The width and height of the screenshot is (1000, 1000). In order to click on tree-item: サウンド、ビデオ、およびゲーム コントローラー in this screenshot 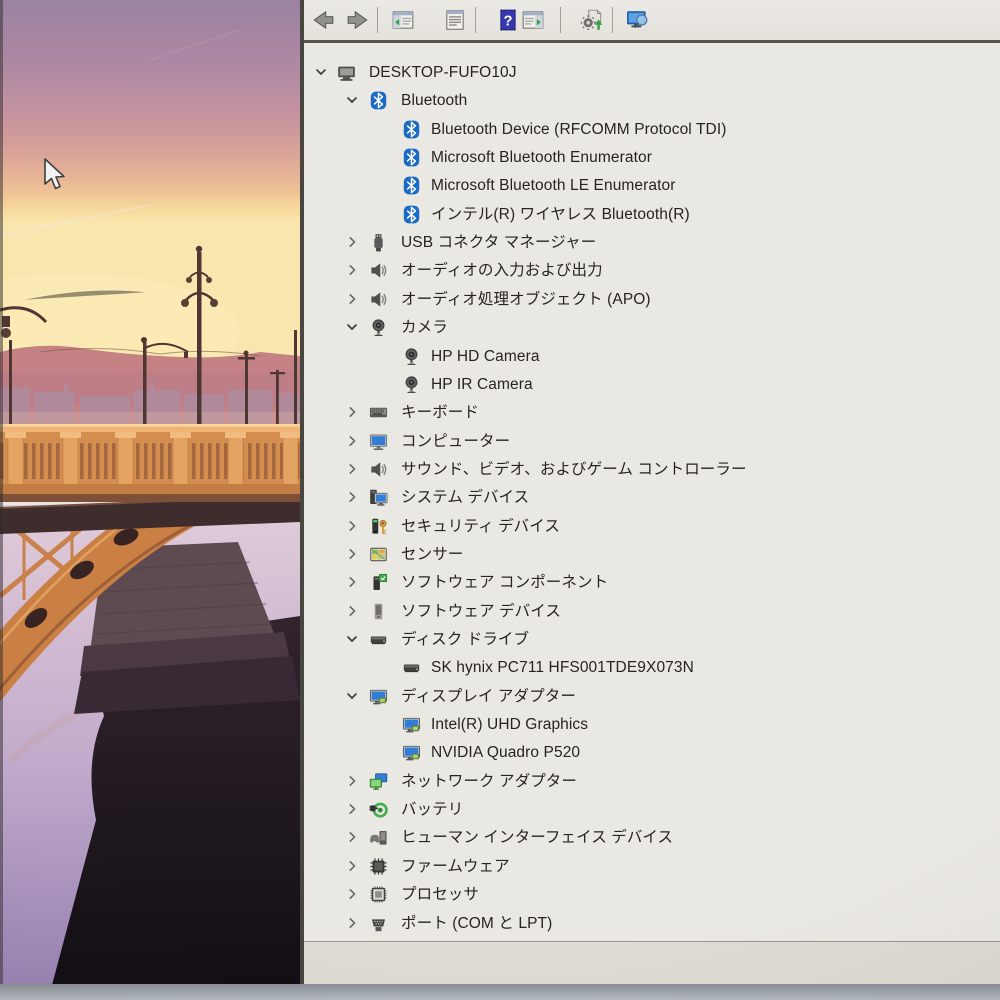, I will do `click(652, 469)`.